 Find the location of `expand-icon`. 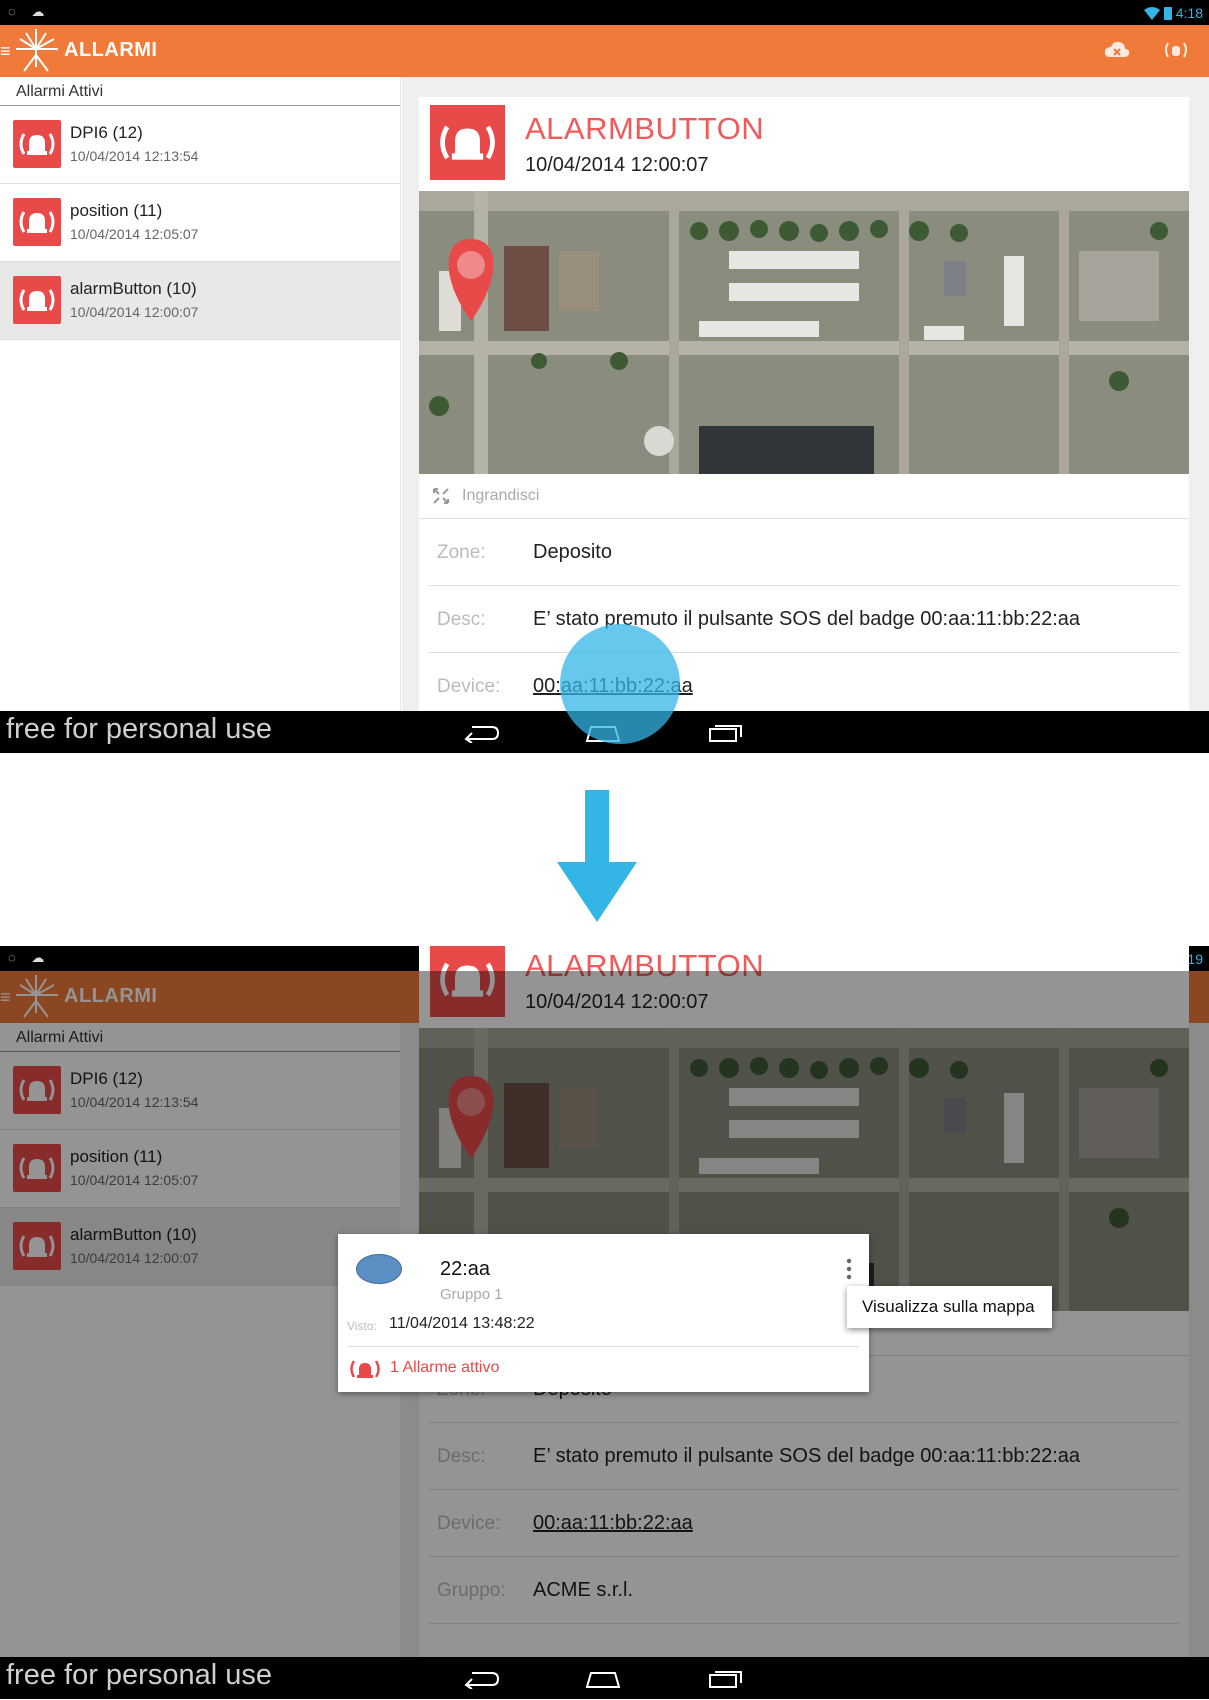

expand-icon is located at coordinates (441, 496).